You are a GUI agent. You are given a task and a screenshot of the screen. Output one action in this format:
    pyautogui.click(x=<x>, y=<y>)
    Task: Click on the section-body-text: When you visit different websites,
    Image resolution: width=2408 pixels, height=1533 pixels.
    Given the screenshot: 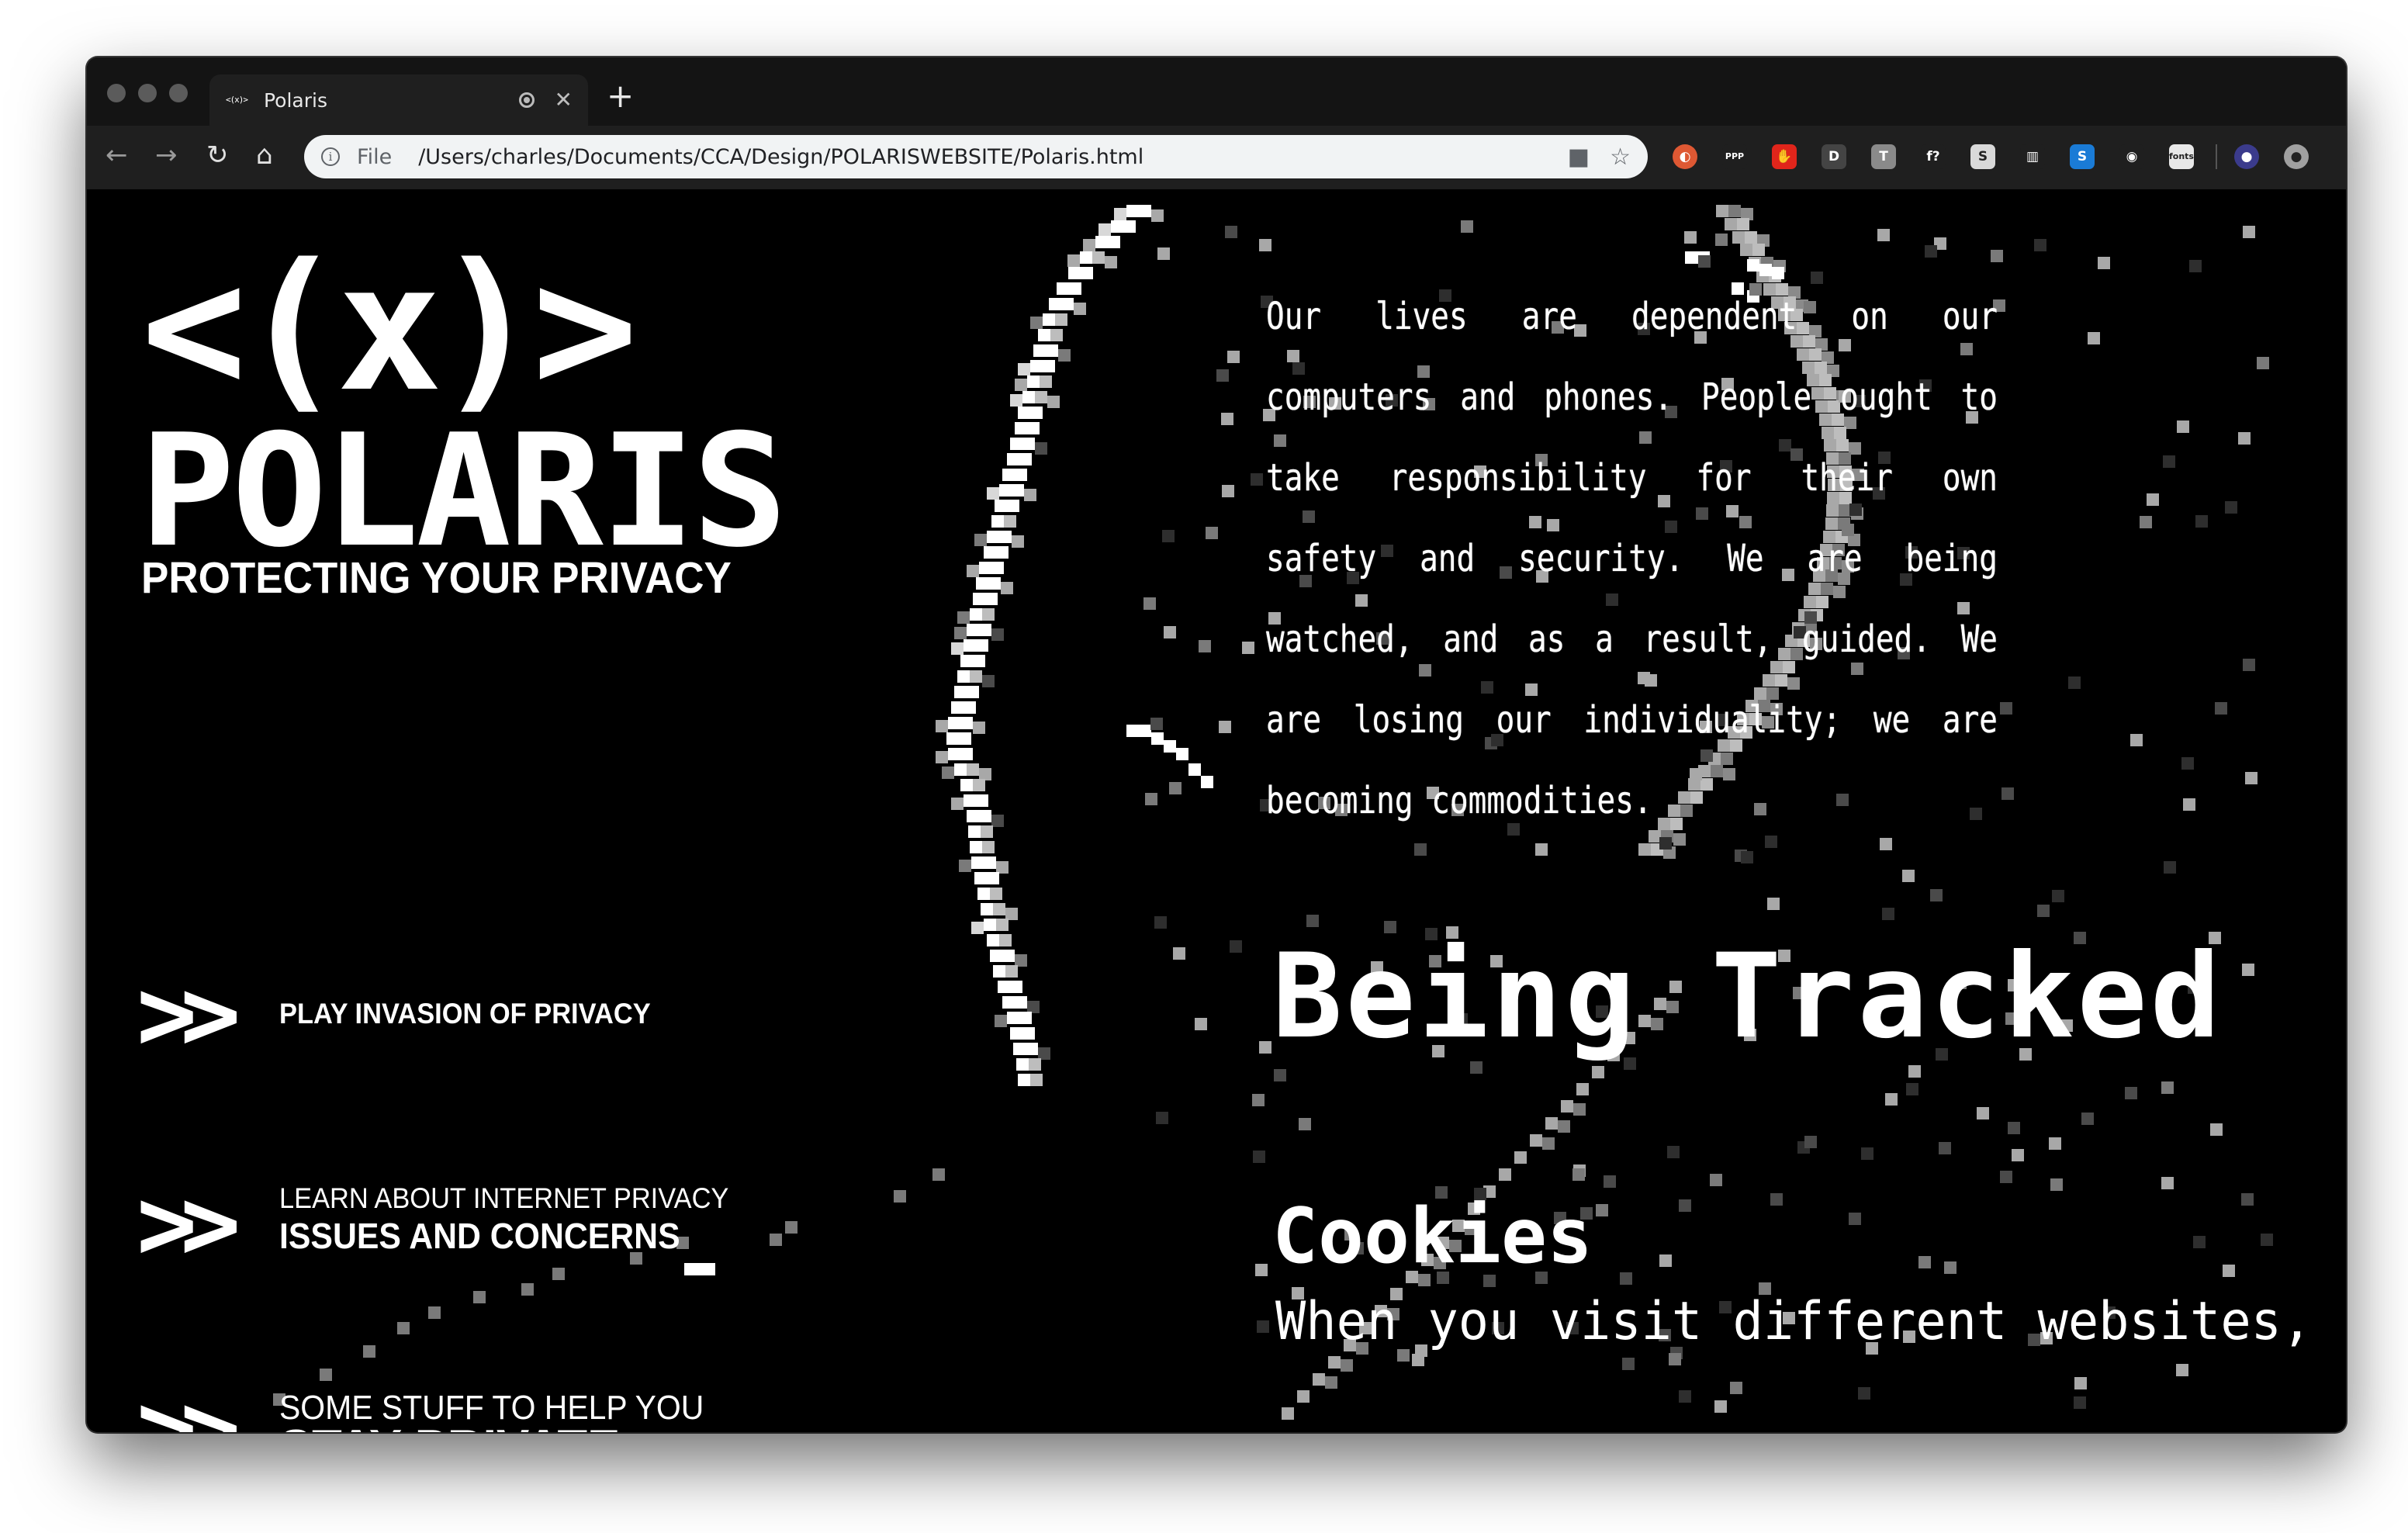 What is the action you would take?
    pyautogui.click(x=1794, y=1321)
    